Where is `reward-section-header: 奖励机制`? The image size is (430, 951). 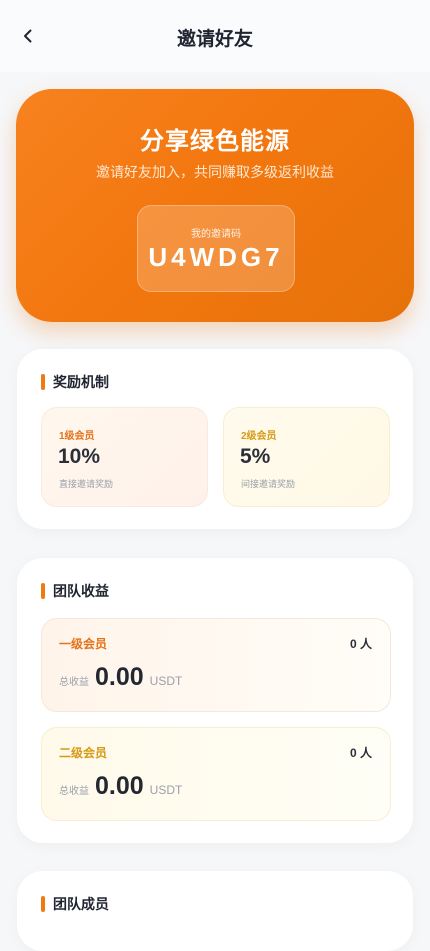
reward-section-header: 奖励机制 is located at coordinates (75, 382).